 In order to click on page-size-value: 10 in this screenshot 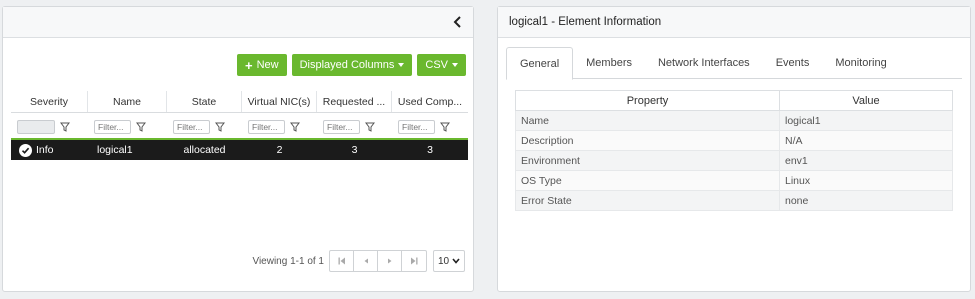, I will do `click(444, 261)`.